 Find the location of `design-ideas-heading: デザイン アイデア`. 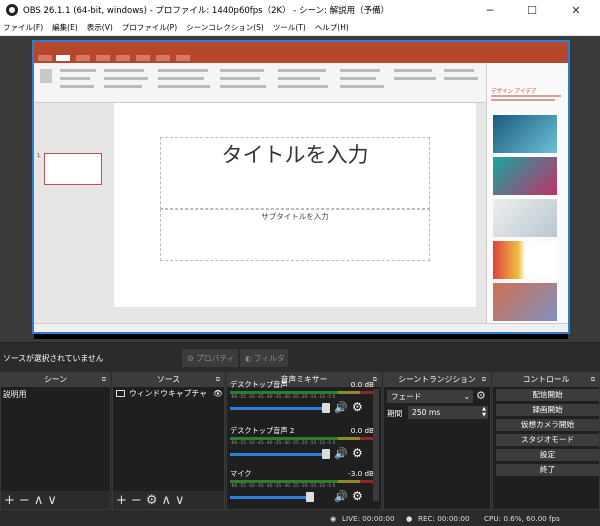

design-ideas-heading: デザイン アイデア is located at coordinates (514, 92).